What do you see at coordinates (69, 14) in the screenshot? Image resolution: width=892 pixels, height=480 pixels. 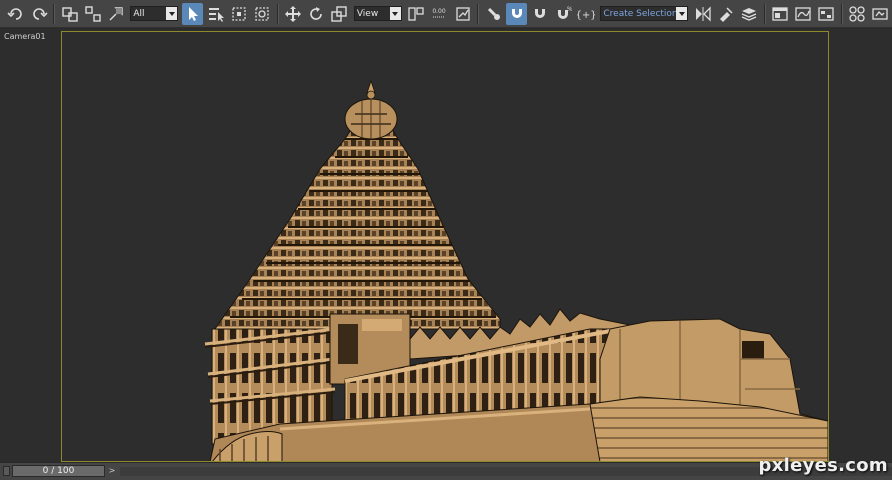 I see `select-link-icon` at bounding box center [69, 14].